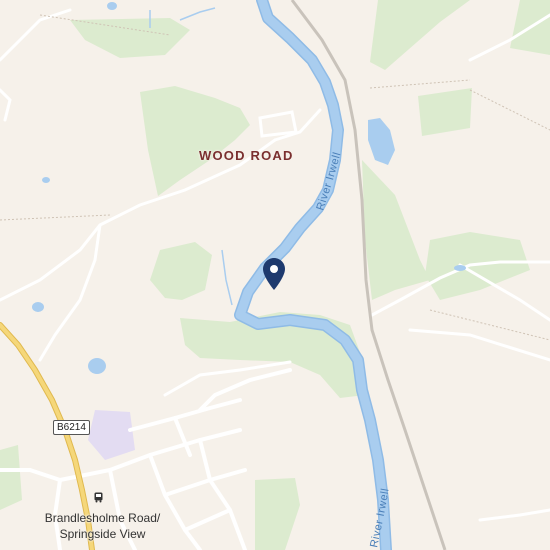 The image size is (550, 550). Describe the element at coordinates (381, 141) in the screenshot. I see `reservoir` at that location.